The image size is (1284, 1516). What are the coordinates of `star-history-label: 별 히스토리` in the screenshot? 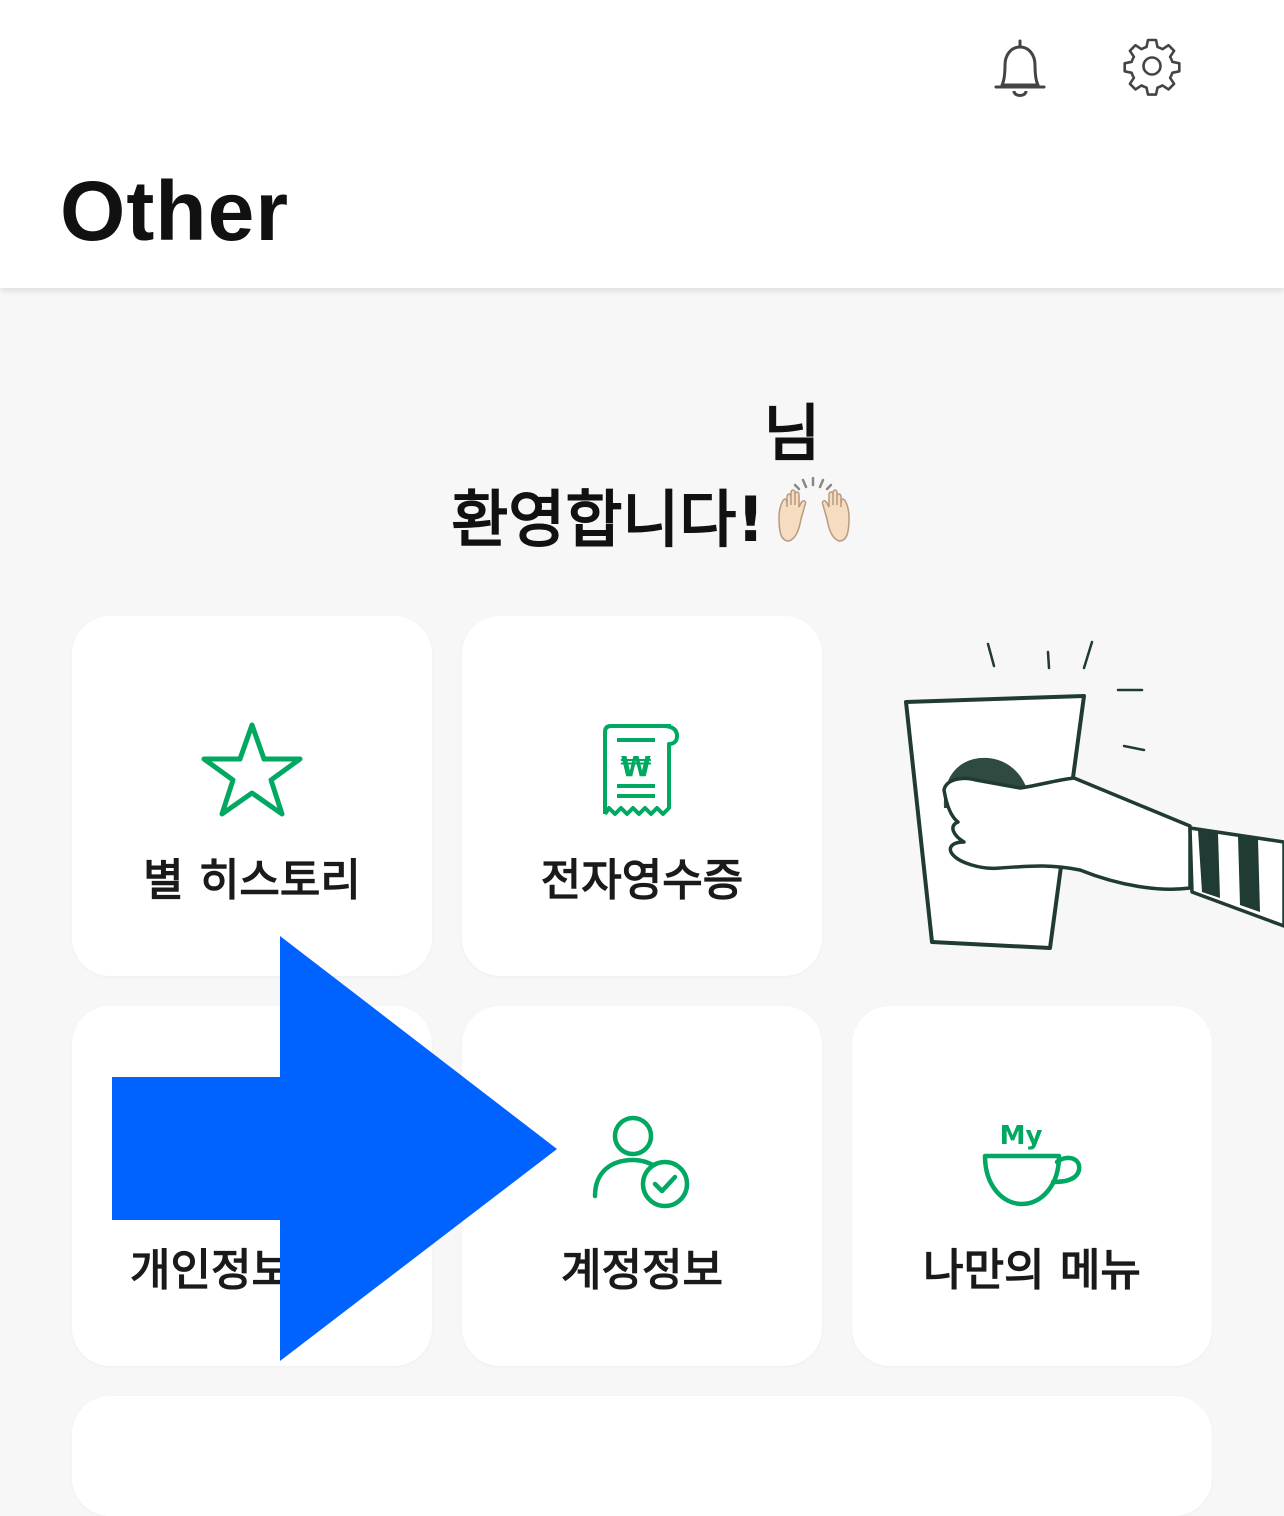 It's located at (252, 880).